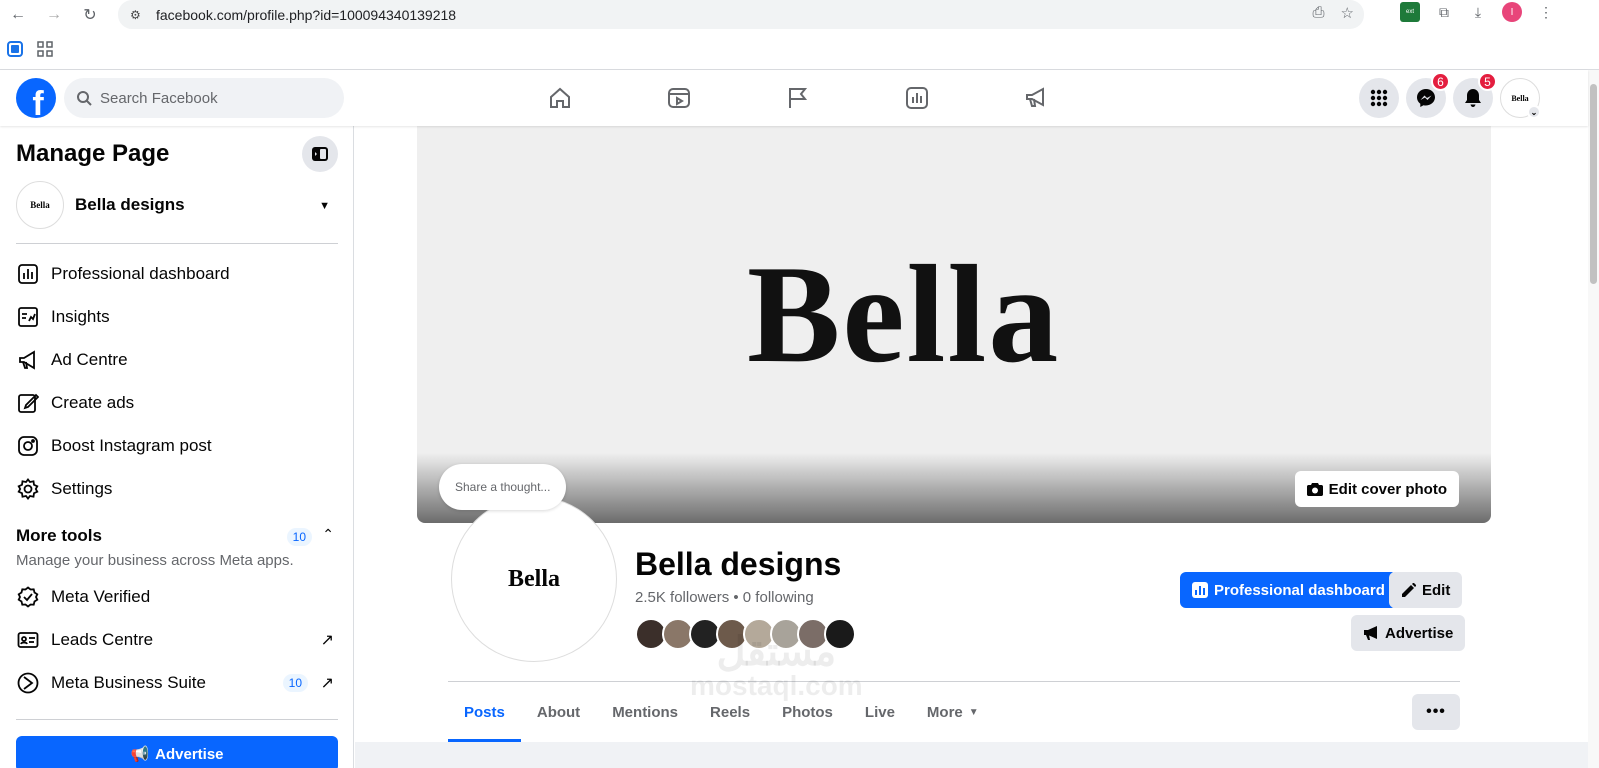 The image size is (1599, 768). I want to click on watermark-arabic: مستقل, so click(776, 652).